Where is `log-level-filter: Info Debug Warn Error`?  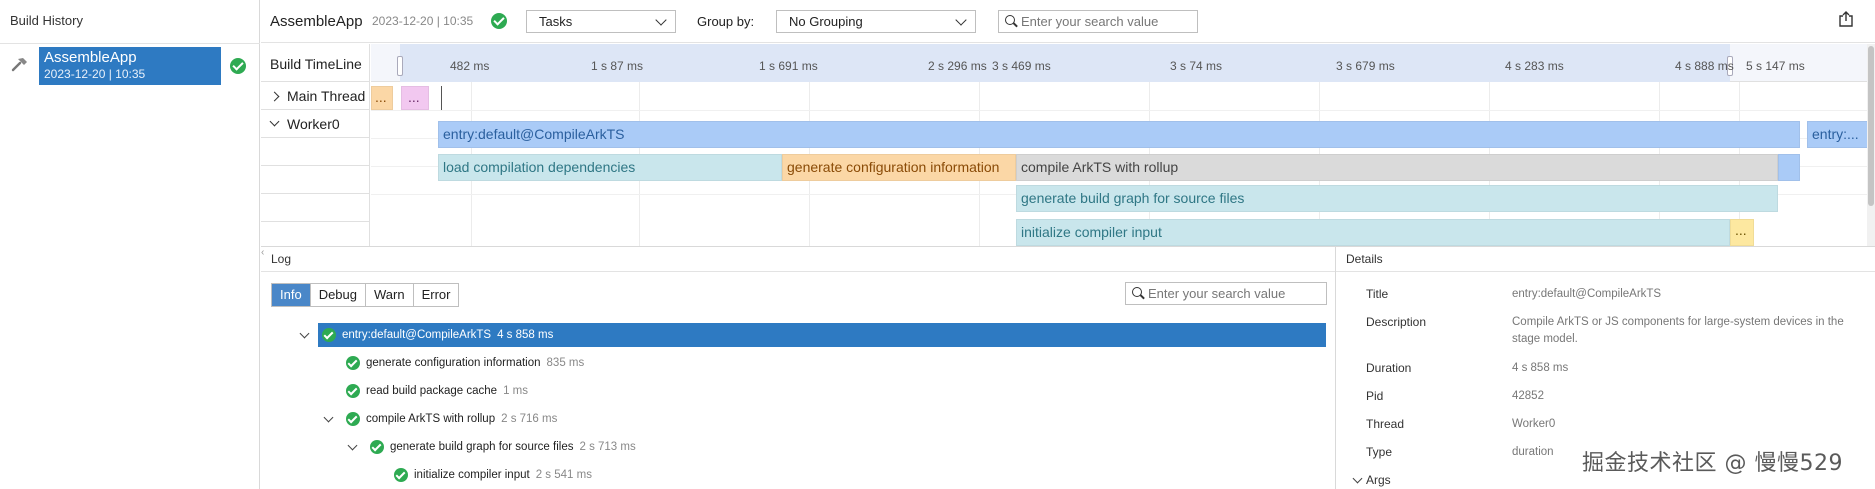 log-level-filter: Info Debug Warn Error is located at coordinates (365, 295).